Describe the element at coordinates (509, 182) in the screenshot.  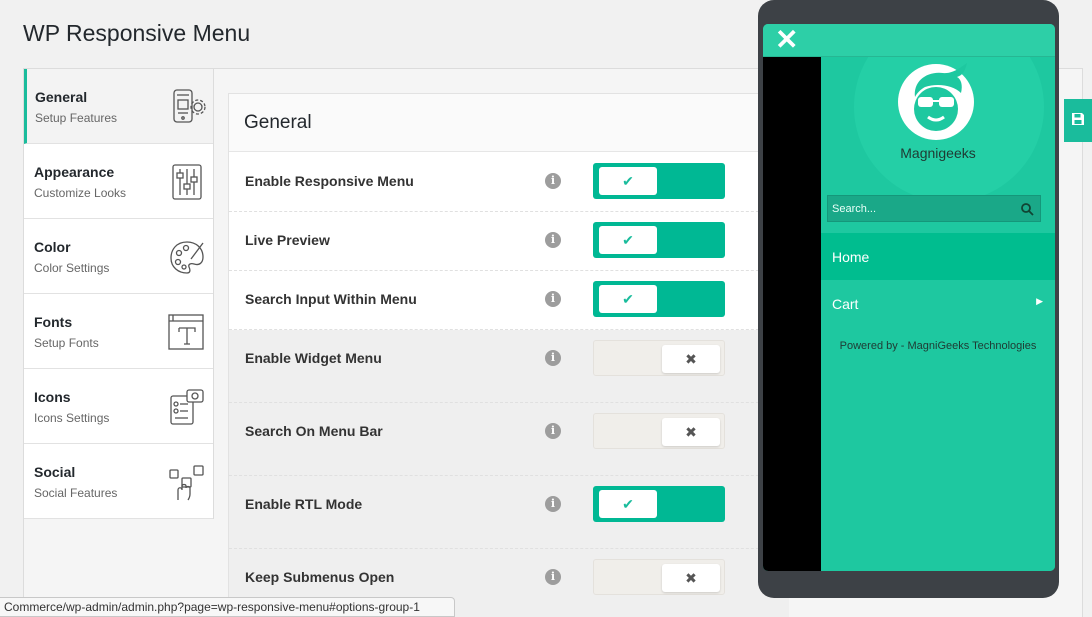
I see `setting-row: Enable Responsive Menu i ✔` at that location.